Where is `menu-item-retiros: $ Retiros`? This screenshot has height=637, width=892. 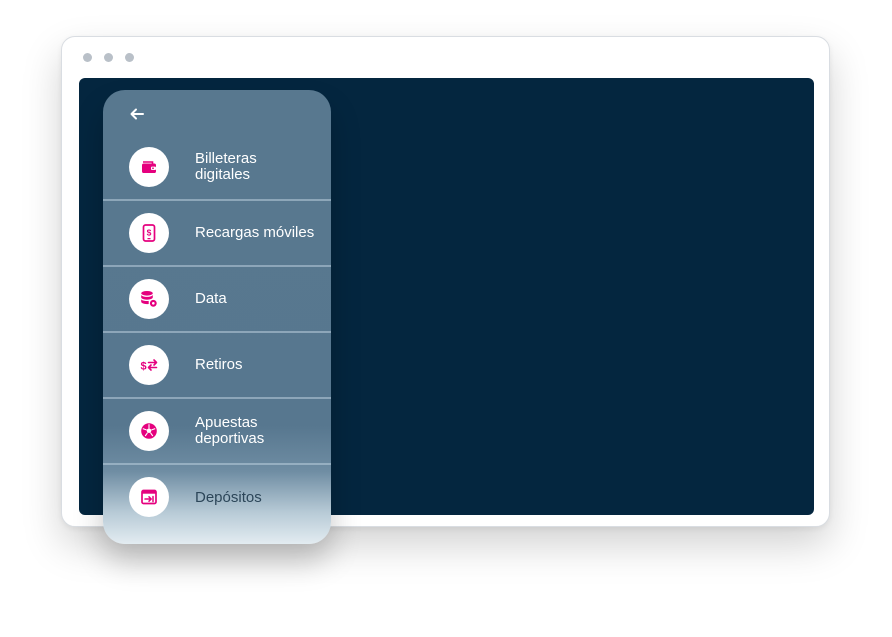 menu-item-retiros: $ Retiros is located at coordinates (217, 366).